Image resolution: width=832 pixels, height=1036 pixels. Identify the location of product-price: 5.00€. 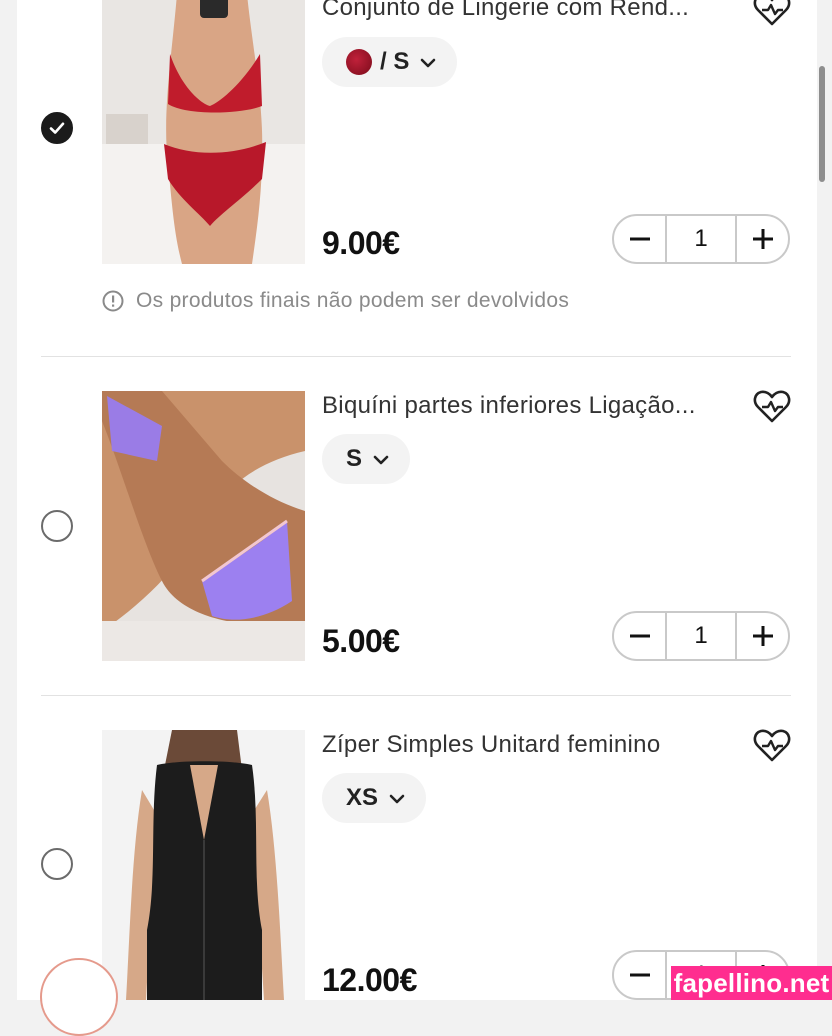
(361, 641).